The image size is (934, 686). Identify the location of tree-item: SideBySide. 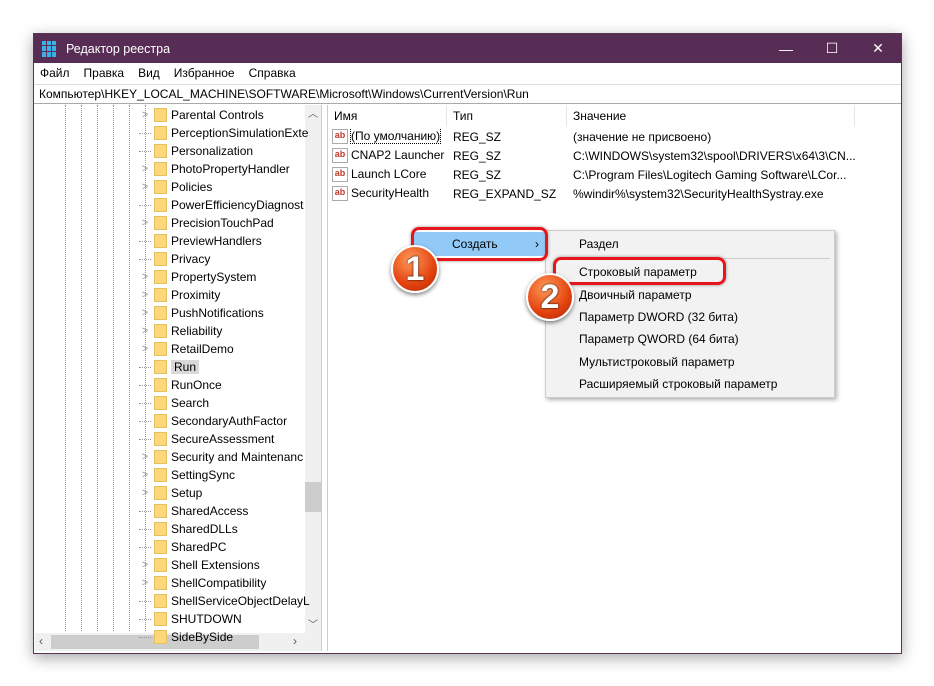
(186, 637).